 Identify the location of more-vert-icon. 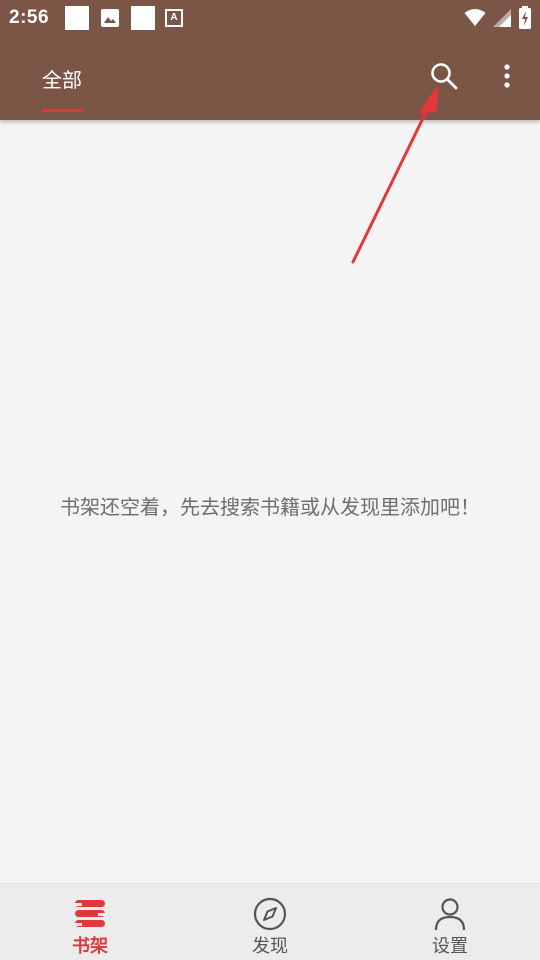
(507, 78).